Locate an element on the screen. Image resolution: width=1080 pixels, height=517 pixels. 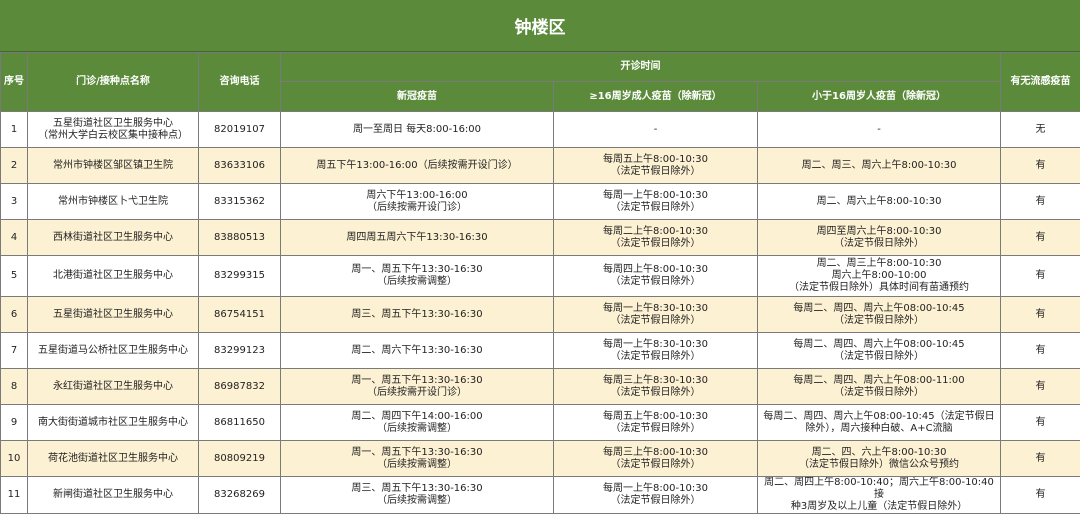
cell-covid-line: 周三、周五下午13:30-16:30 is located at coordinates (417, 488).